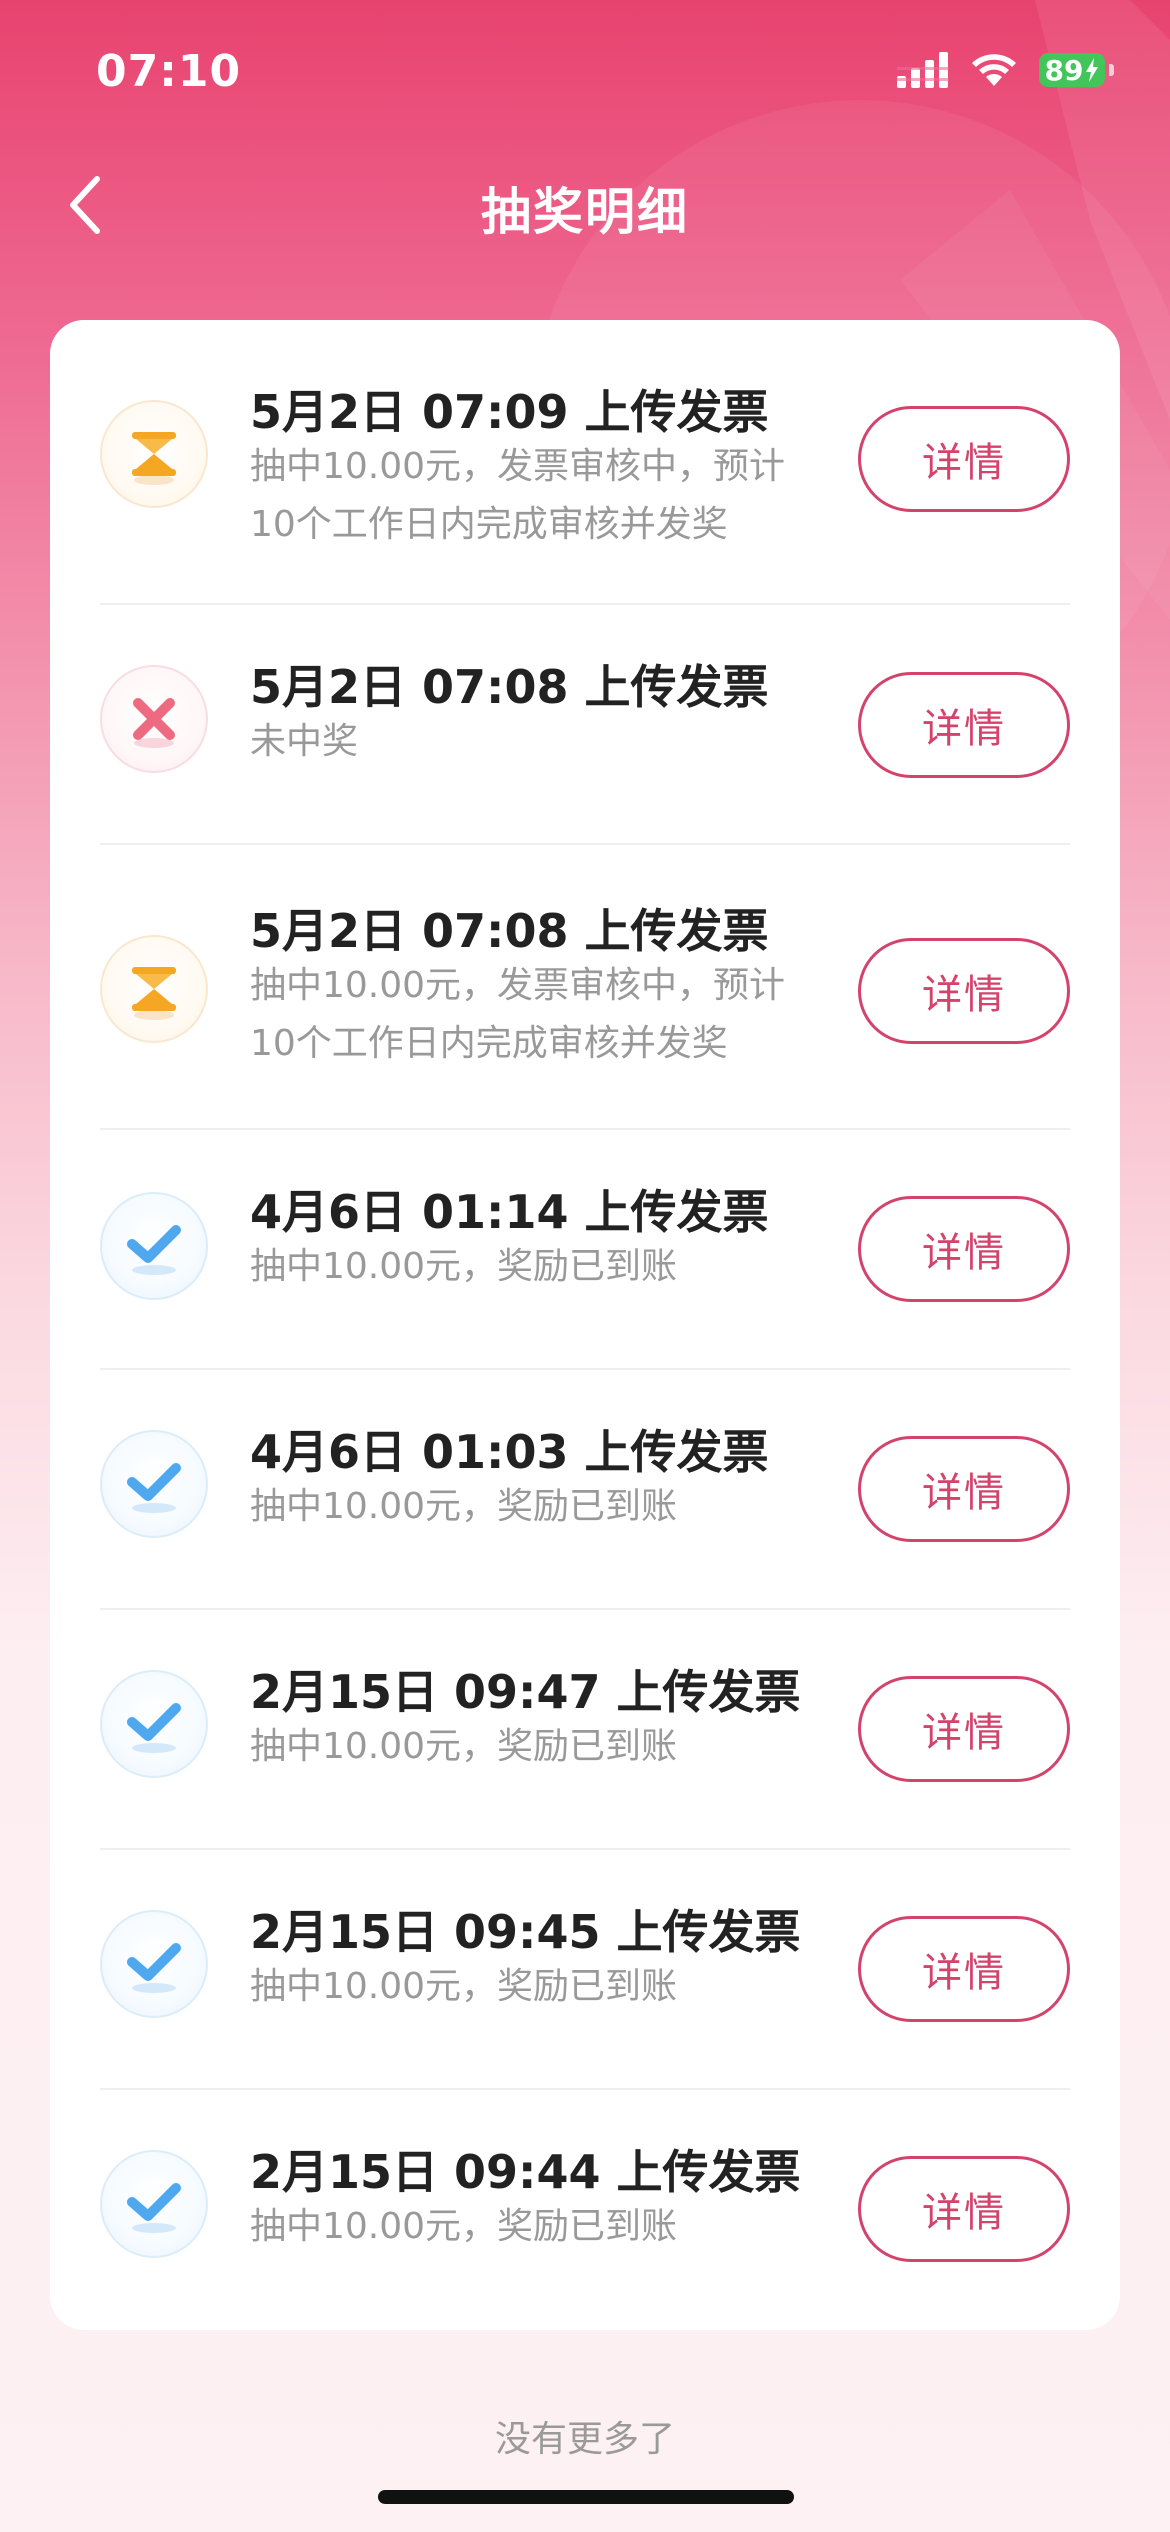  I want to click on record-item: 4月6日 01:14 上传发票 抽中10.00元，奖励已到账 详情, so click(585, 1250).